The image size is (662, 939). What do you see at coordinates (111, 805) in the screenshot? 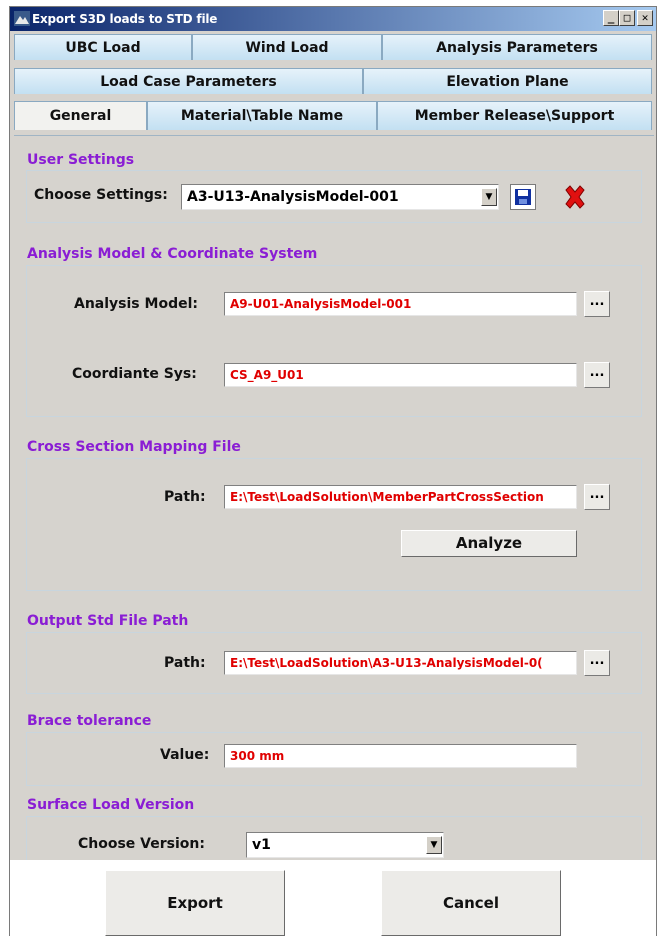
I see `surface-load-title: Surface Load Version` at bounding box center [111, 805].